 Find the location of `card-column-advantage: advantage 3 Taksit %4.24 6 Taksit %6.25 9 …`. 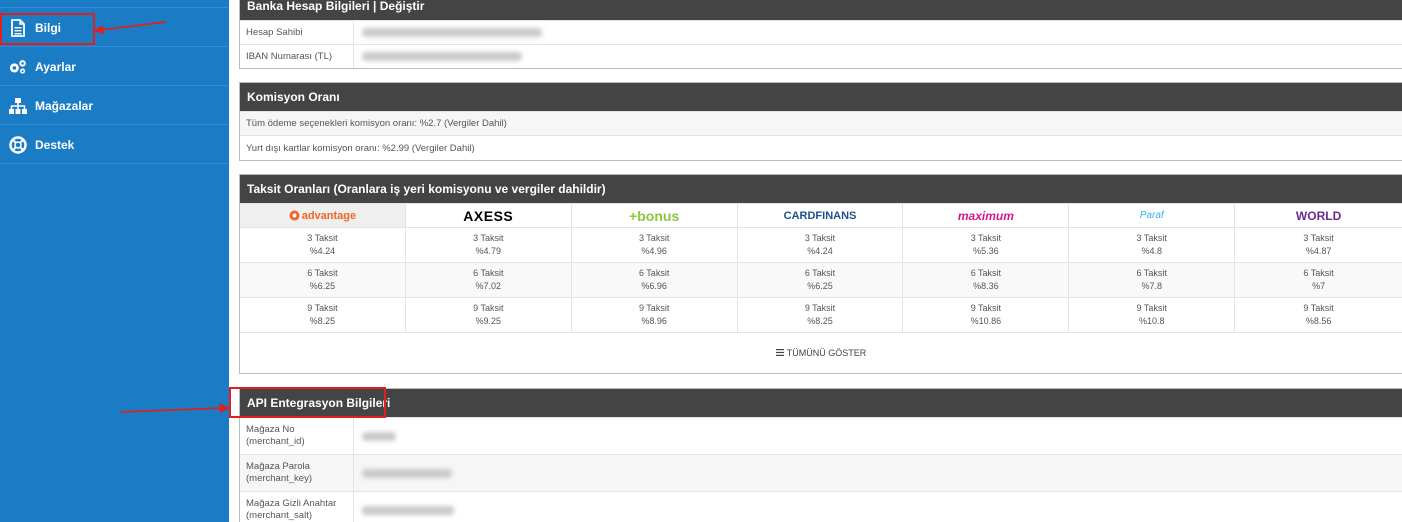

card-column-advantage: advantage 3 Taksit %4.24 6 Taksit %6.25 9 … is located at coordinates (323, 268).